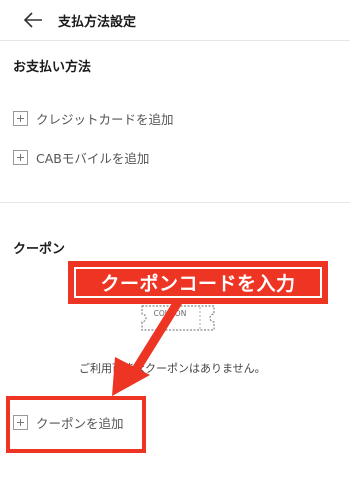  Describe the element at coordinates (52, 67) in the screenshot. I see `payment-method-heading: お支払い方法` at that location.